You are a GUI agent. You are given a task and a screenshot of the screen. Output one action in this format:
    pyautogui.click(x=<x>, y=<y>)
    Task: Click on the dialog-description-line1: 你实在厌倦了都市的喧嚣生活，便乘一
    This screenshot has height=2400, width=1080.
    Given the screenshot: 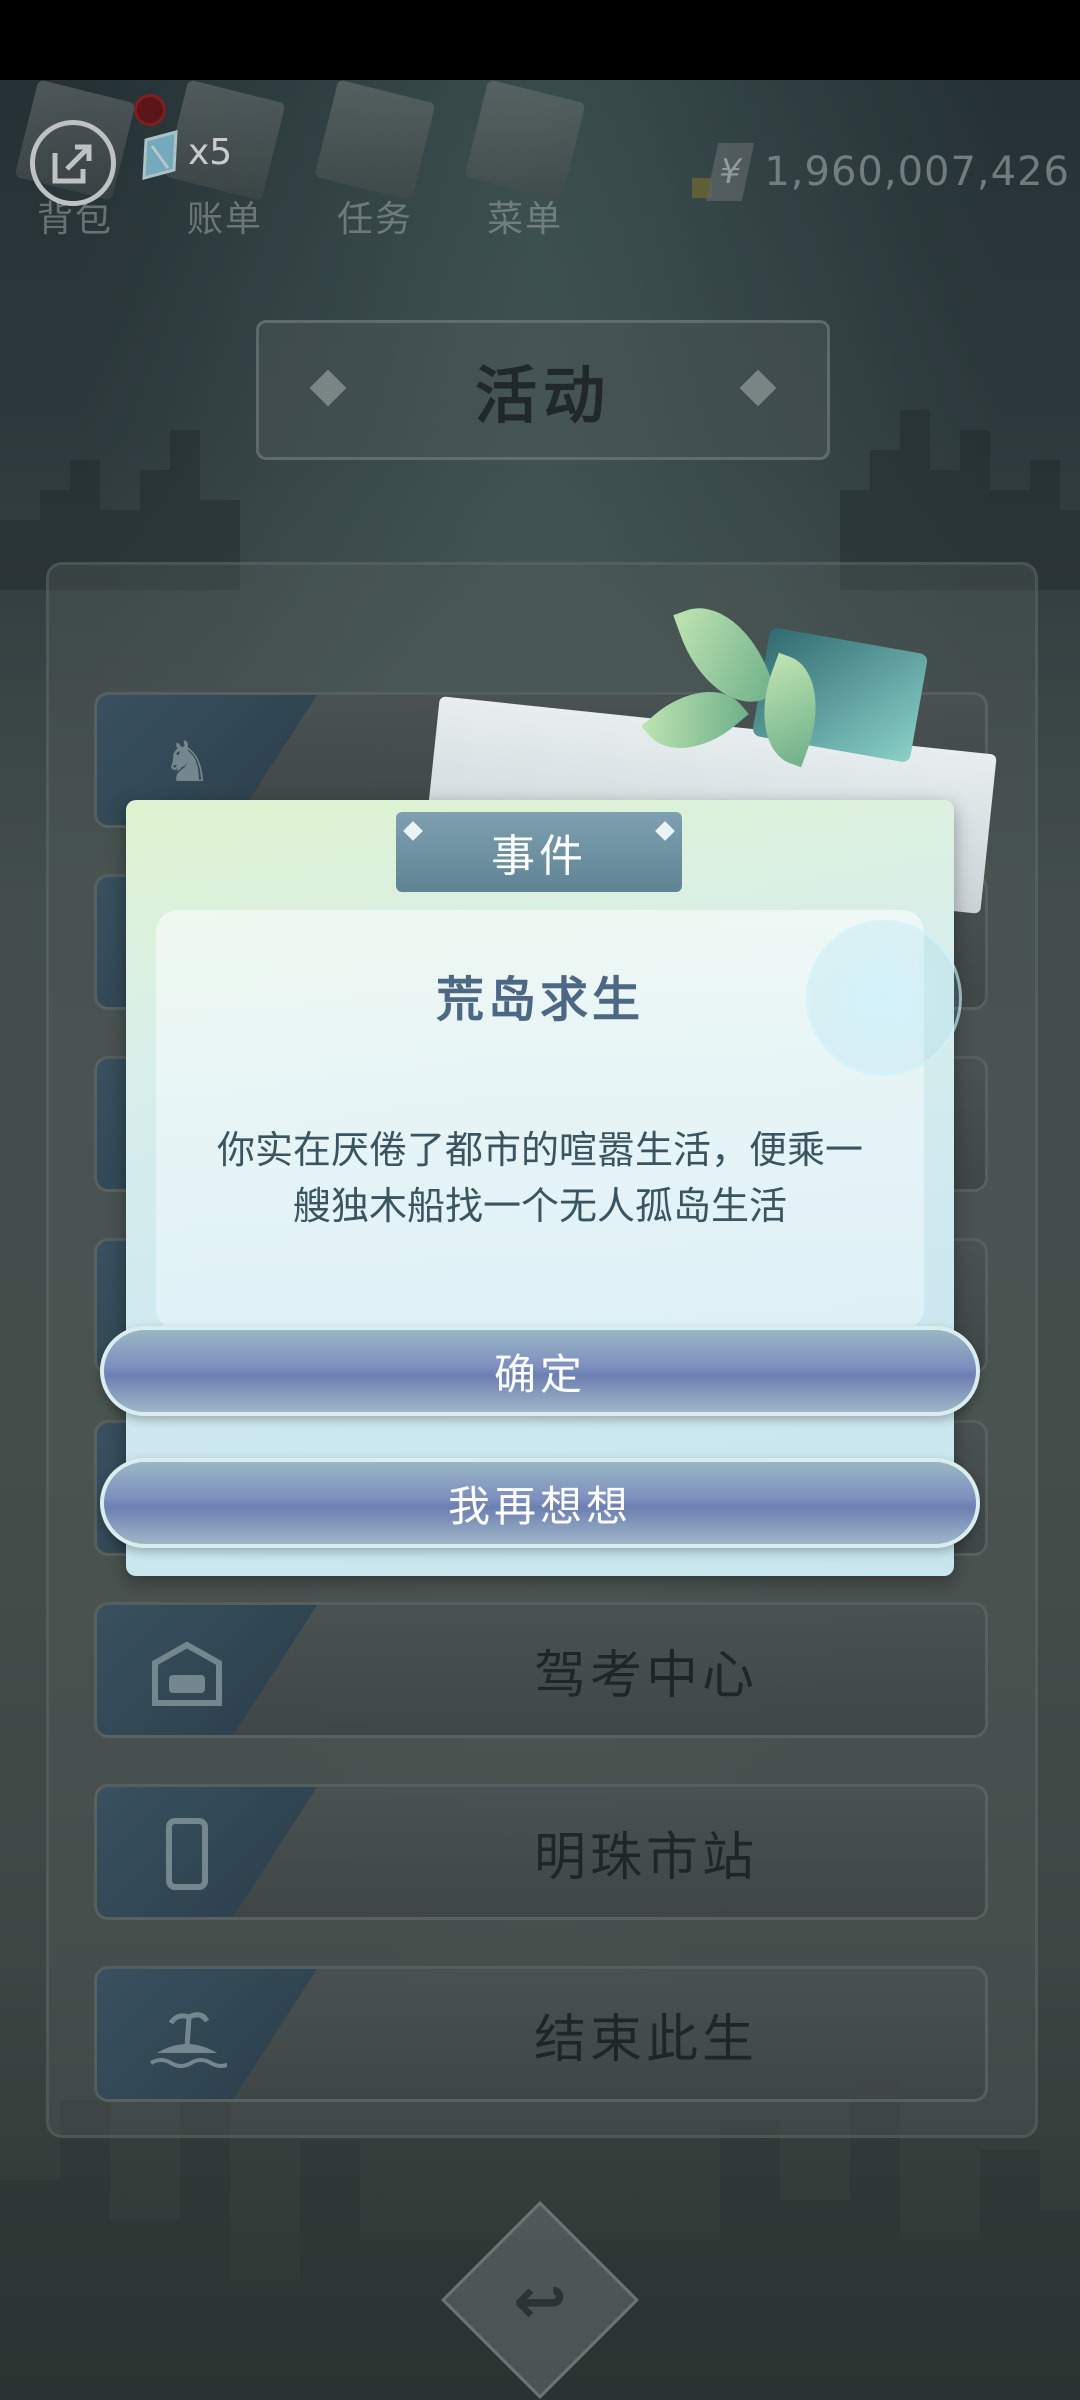 What is the action you would take?
    pyautogui.click(x=539, y=1150)
    